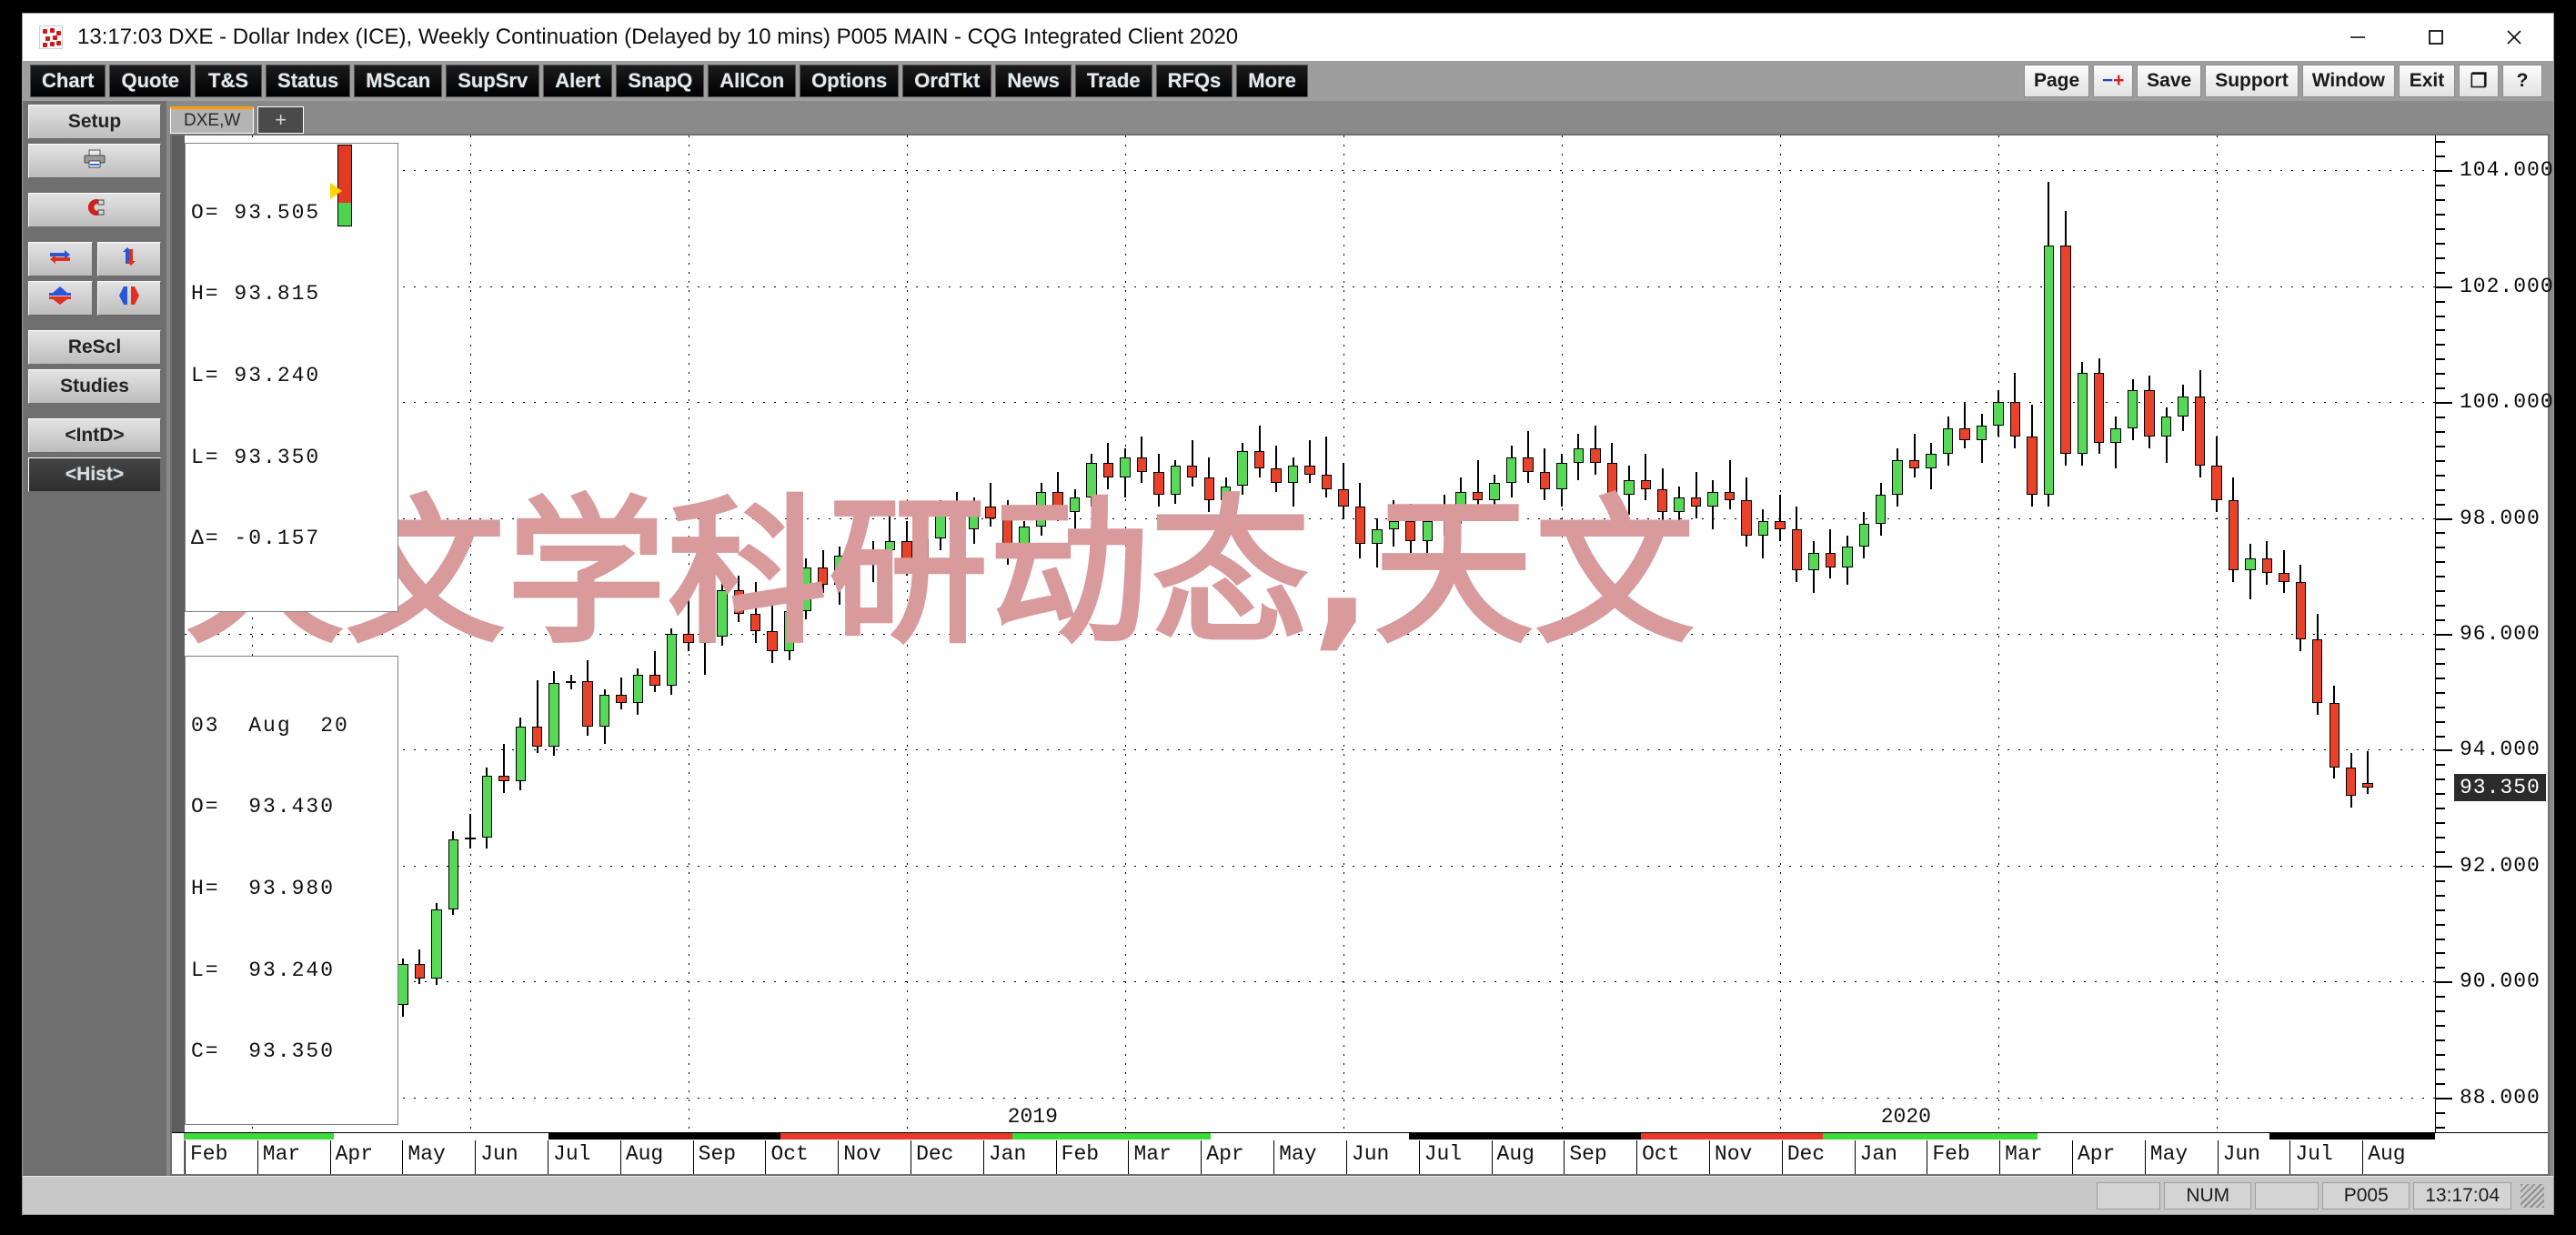  I want to click on window-button: Window, so click(2348, 81).